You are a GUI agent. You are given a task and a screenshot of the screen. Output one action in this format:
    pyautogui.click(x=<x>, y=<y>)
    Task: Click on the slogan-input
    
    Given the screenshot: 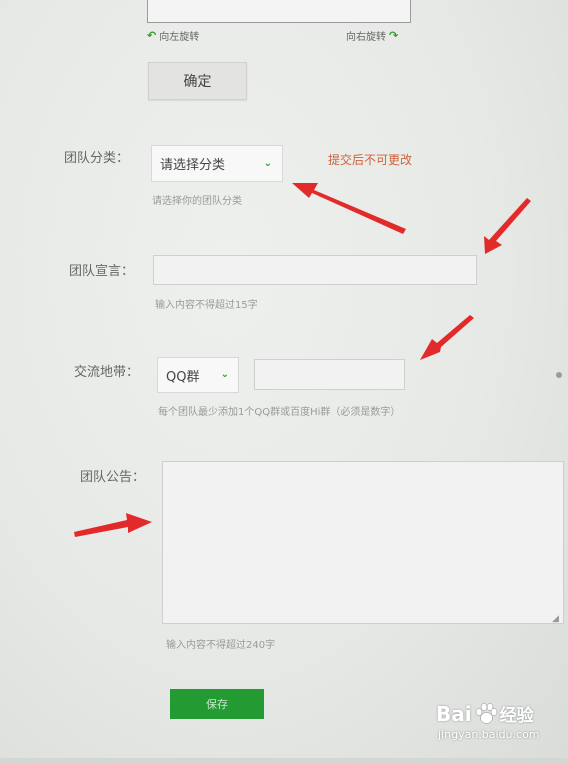 What is the action you would take?
    pyautogui.click(x=315, y=270)
    